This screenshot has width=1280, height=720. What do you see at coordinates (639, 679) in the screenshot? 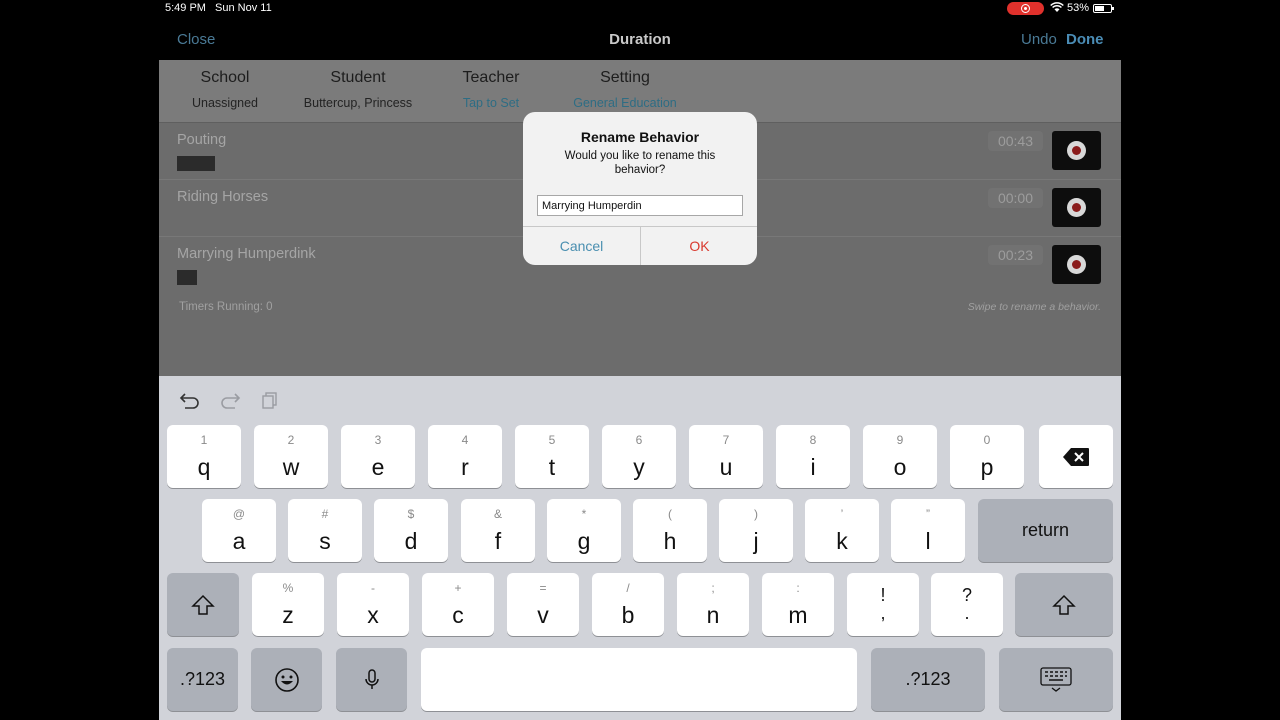
I see `space-key` at bounding box center [639, 679].